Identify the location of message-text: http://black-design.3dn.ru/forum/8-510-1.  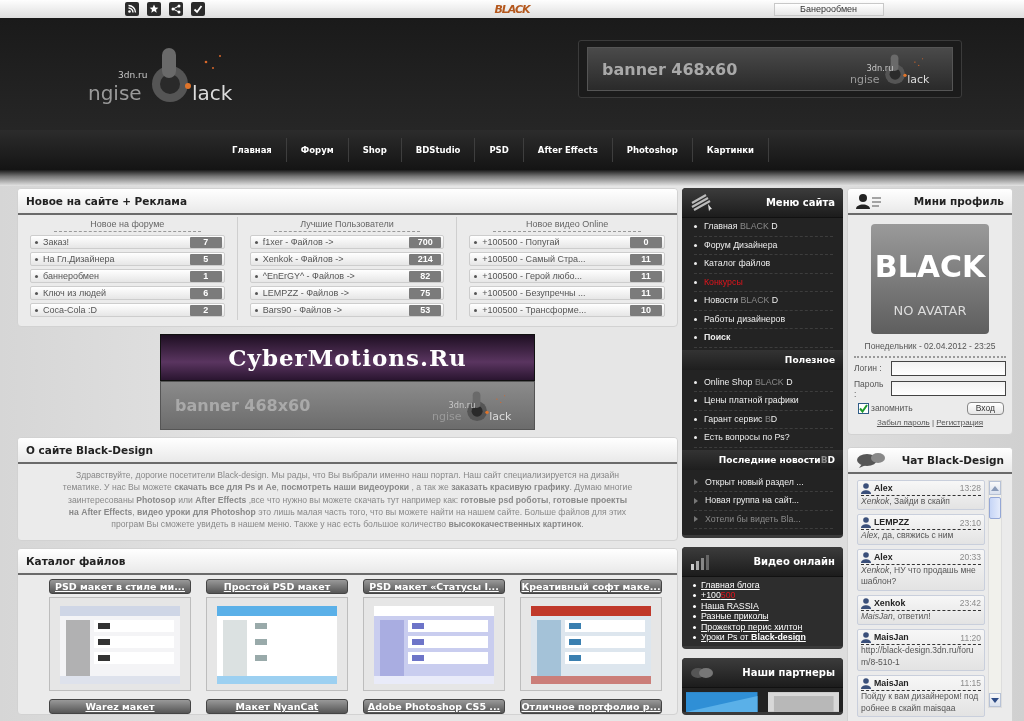
(918, 657).